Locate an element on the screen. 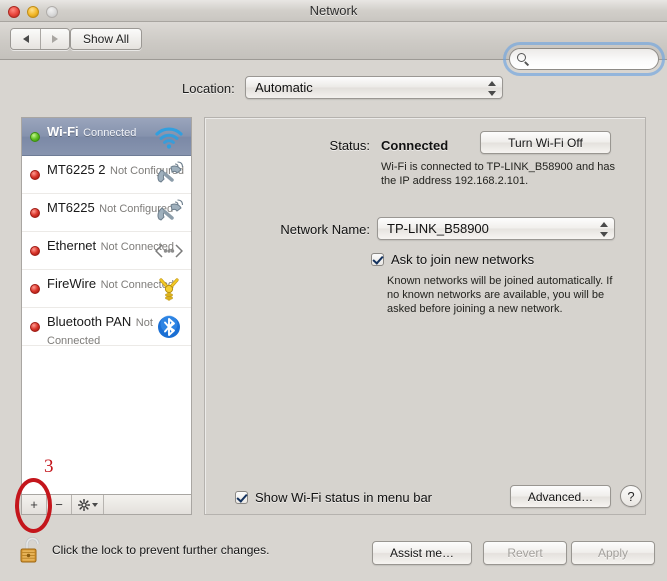  add-service-button: + is located at coordinates (34, 504).